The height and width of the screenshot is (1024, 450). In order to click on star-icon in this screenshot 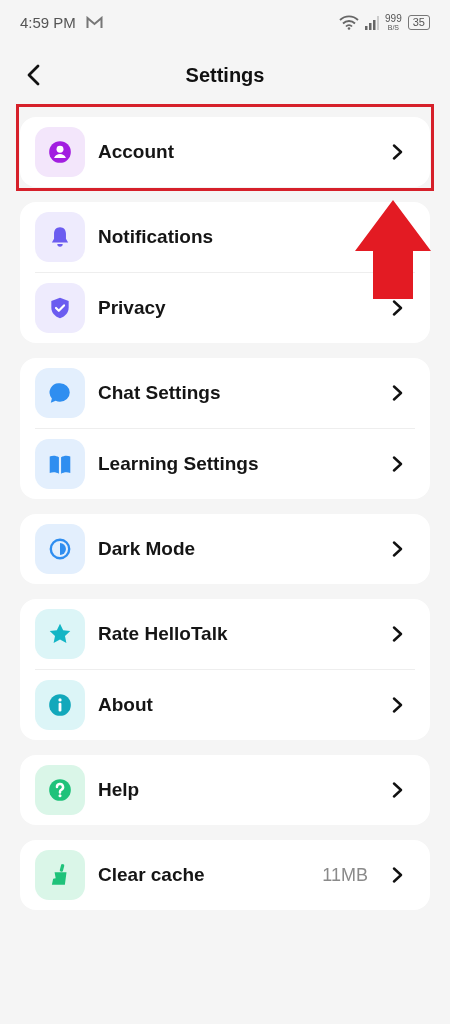, I will do `click(60, 634)`.